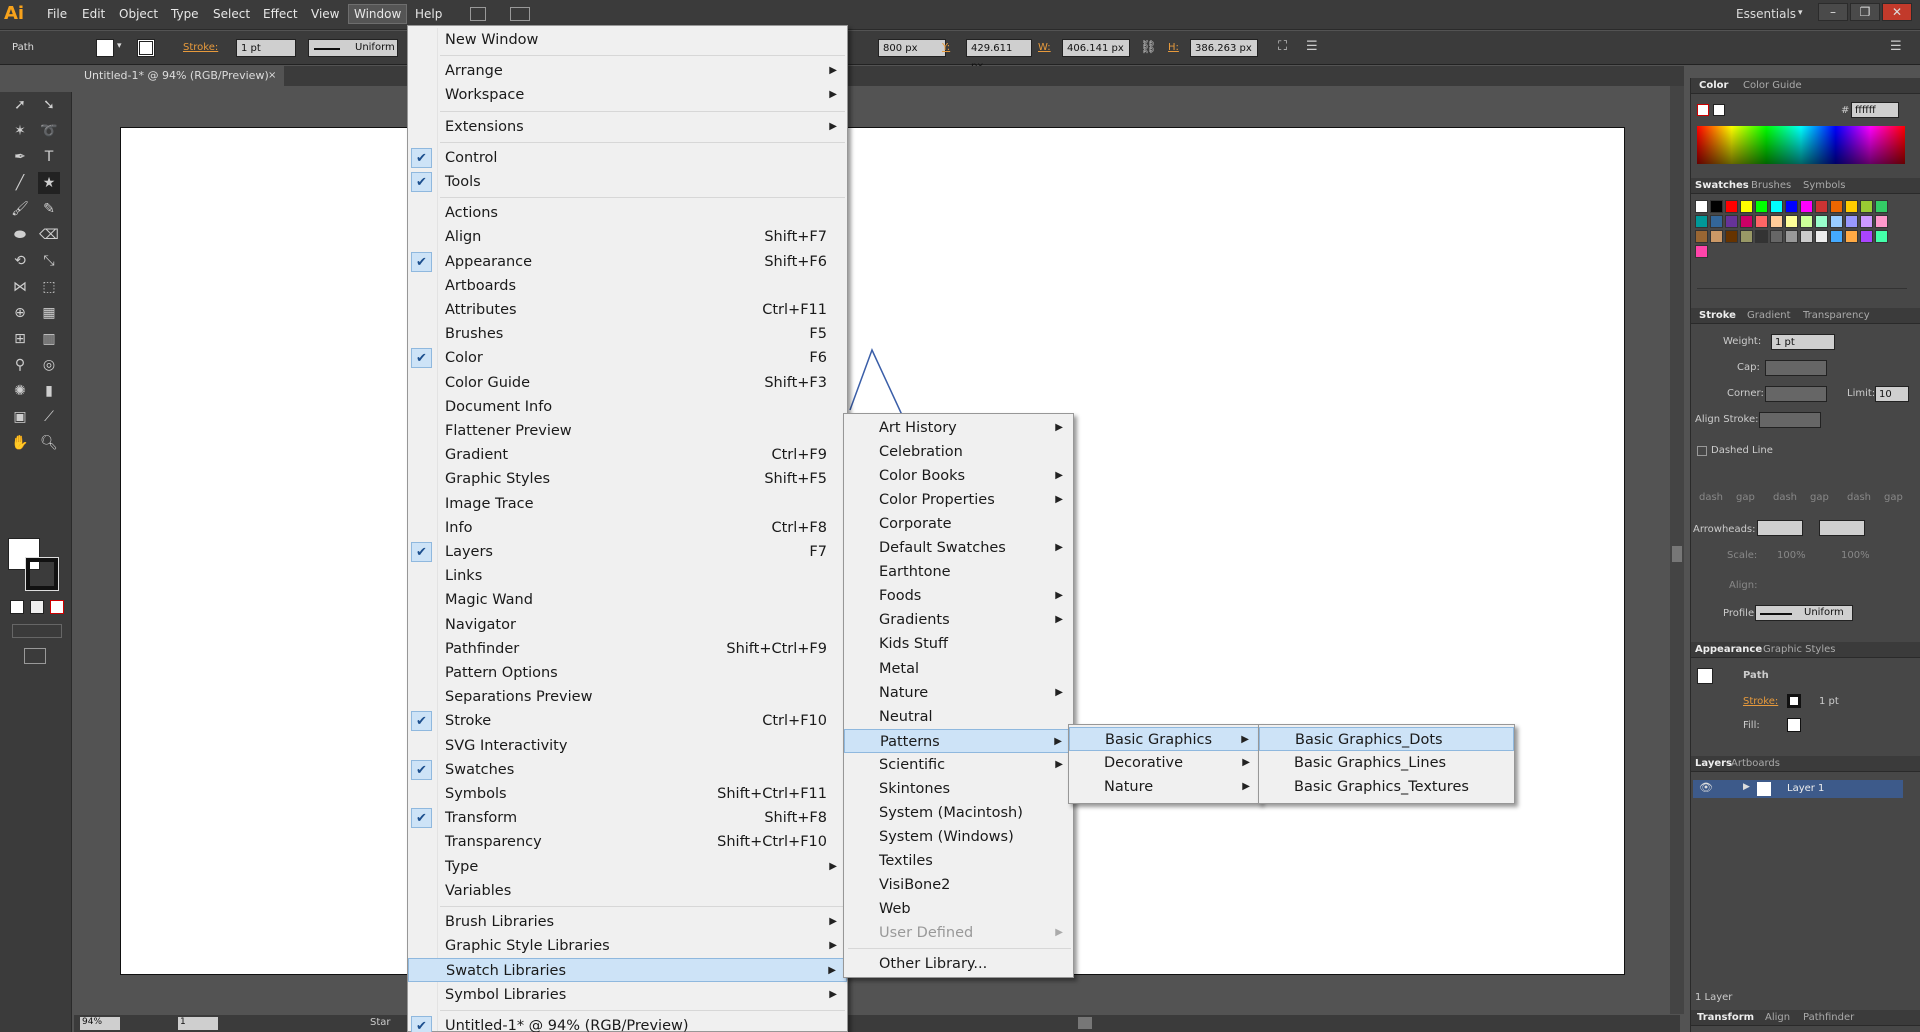 This screenshot has width=1920, height=1032. What do you see at coordinates (20, 131) in the screenshot?
I see `magic-wand-tool-icon: ✶` at bounding box center [20, 131].